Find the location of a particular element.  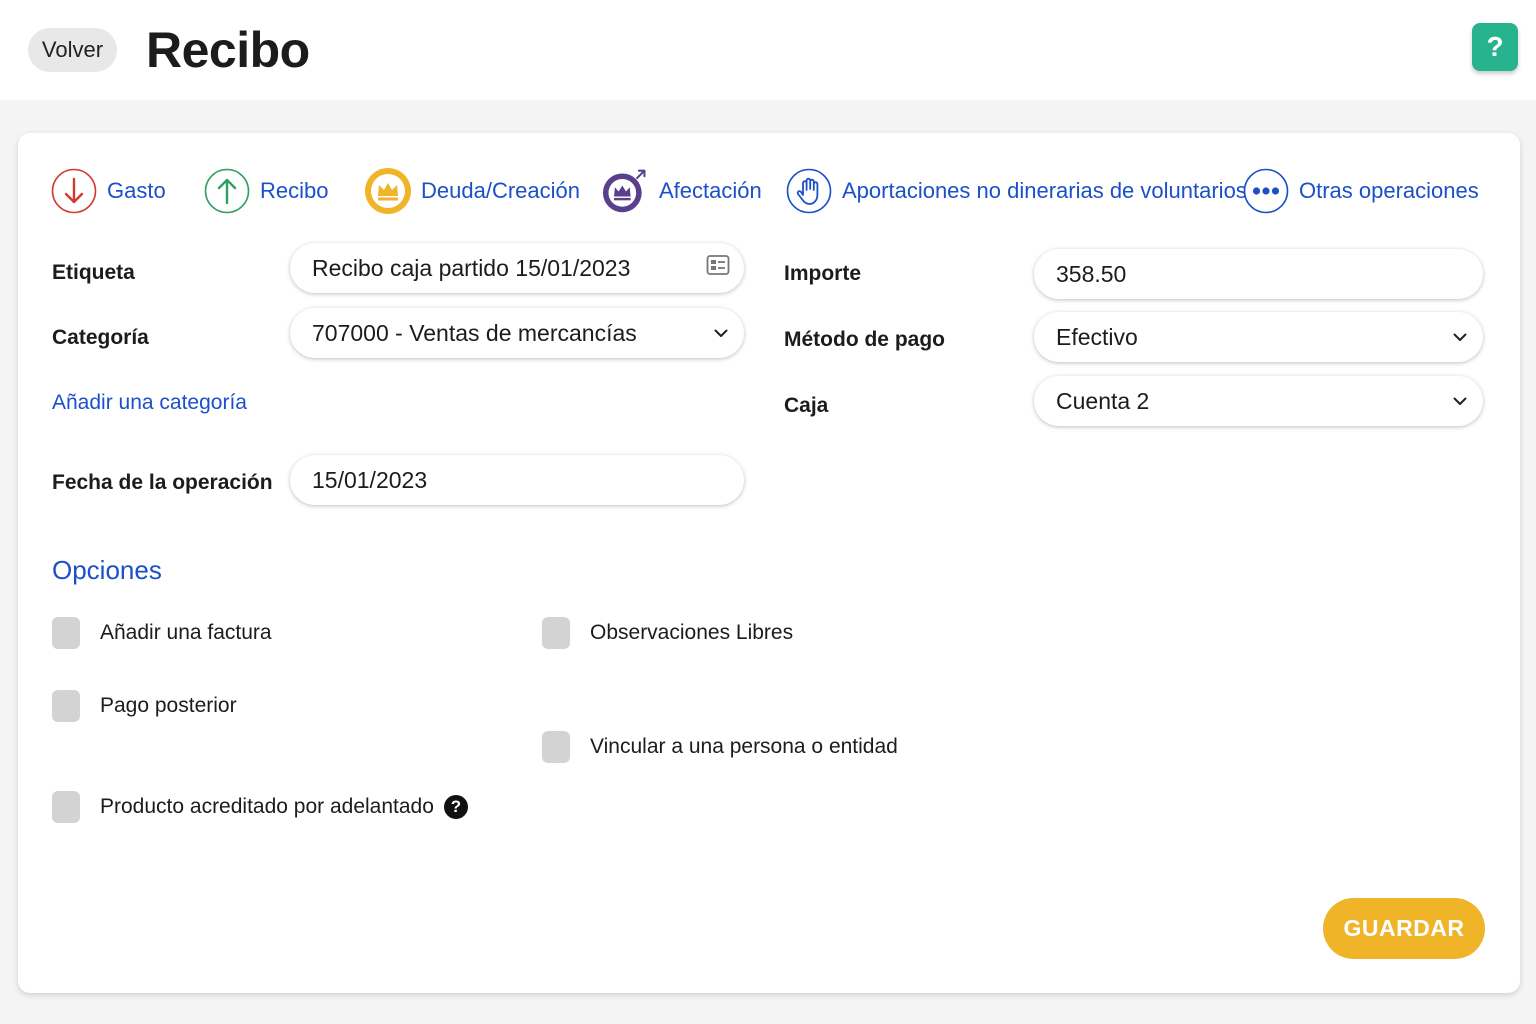

caja-value: Cuenta 2 is located at coordinates (1103, 400).